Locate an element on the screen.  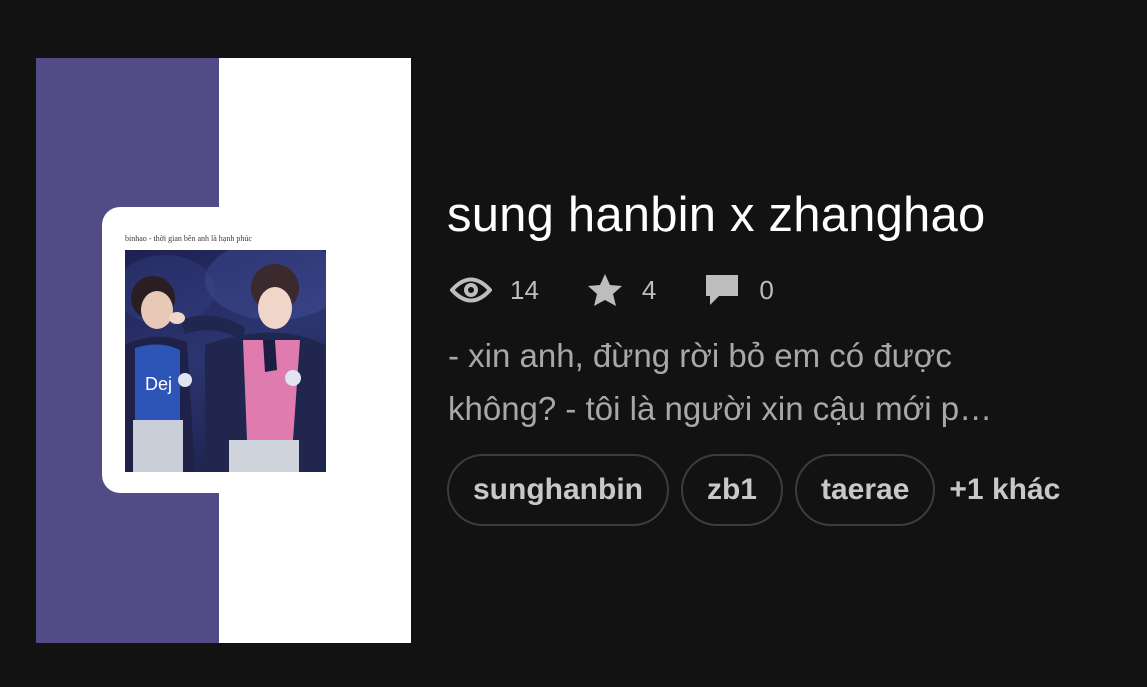
views-stat: 14 is located at coordinates (494, 290).